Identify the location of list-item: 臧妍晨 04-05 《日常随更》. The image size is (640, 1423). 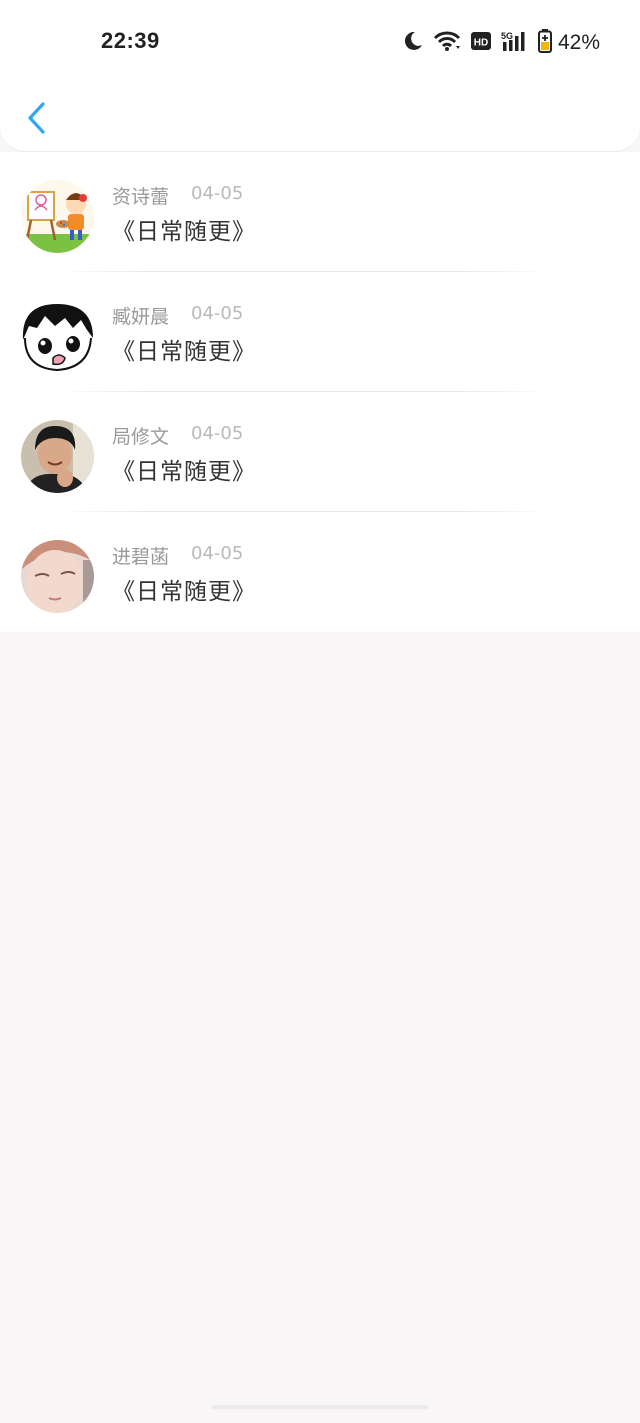
(320, 332).